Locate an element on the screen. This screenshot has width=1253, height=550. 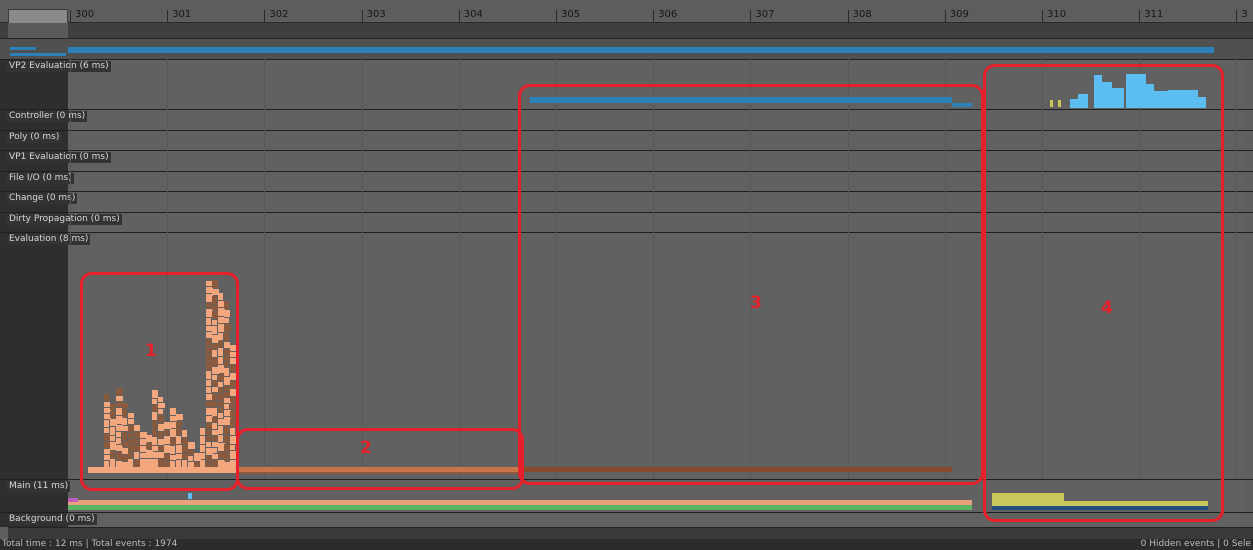
ruler-tick: 301 is located at coordinates (179, 15).